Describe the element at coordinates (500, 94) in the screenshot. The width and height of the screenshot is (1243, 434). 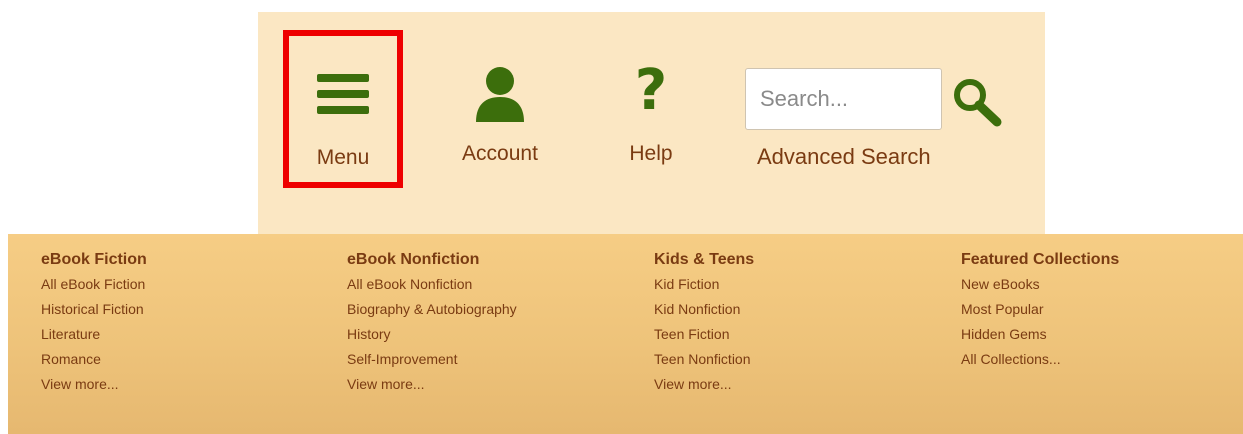
I see `user-icon` at that location.